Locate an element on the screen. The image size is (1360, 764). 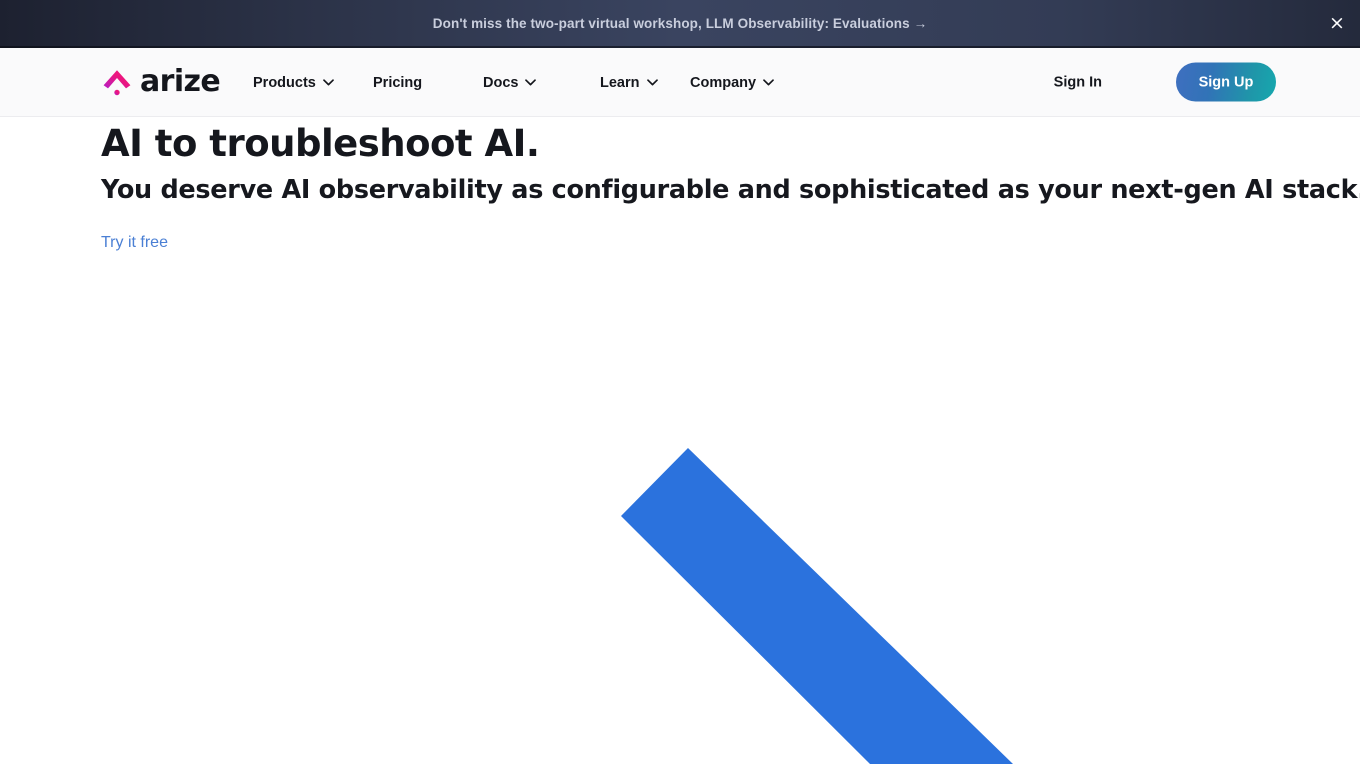
nav-item-company: Company is located at coordinates (732, 83).